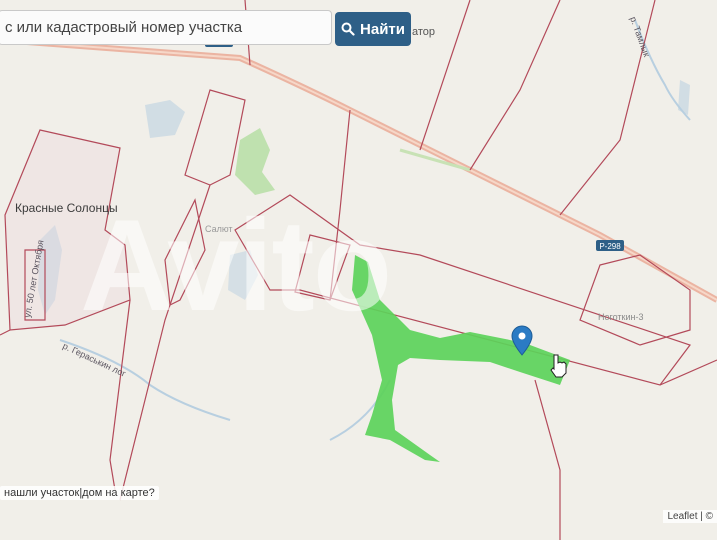  Describe the element at coordinates (166, 27) in the screenshot. I see `search-input: с или кадастровый номер участка` at that location.